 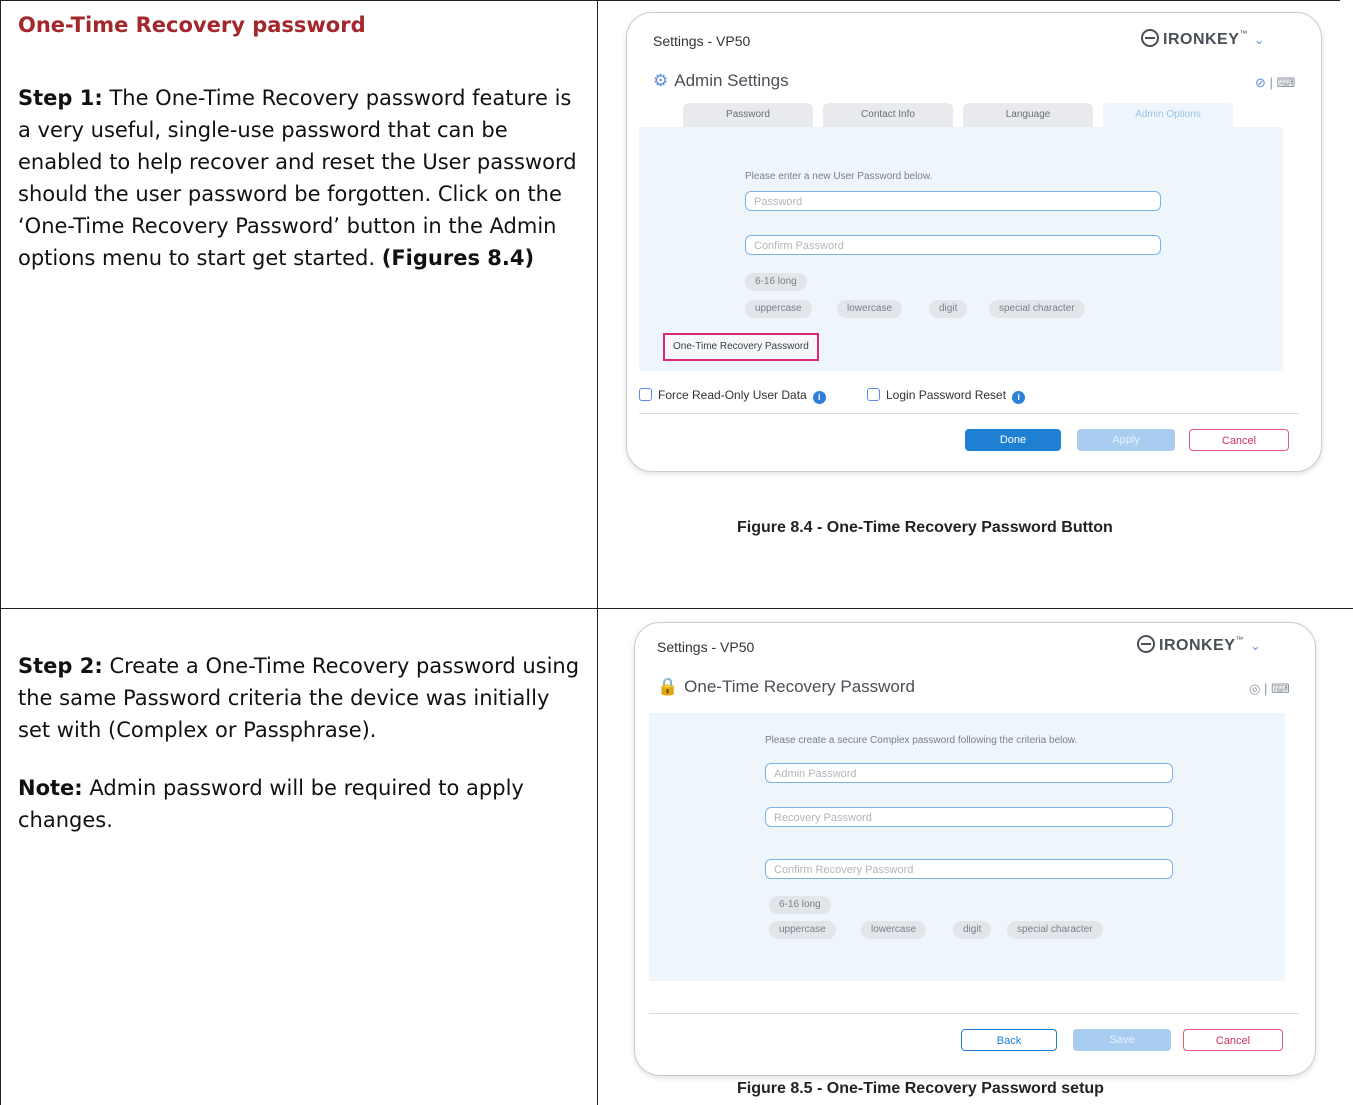 I want to click on panel-title: ⚙ Admin Settings, so click(x=721, y=81).